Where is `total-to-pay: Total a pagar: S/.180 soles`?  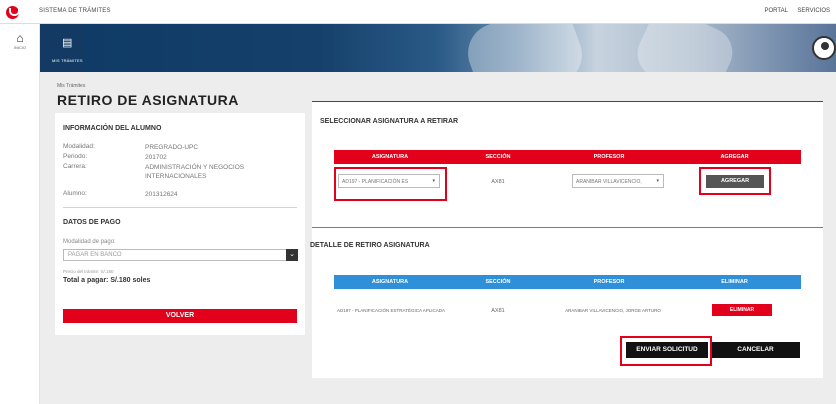 total-to-pay: Total a pagar: S/.180 soles is located at coordinates (107, 280).